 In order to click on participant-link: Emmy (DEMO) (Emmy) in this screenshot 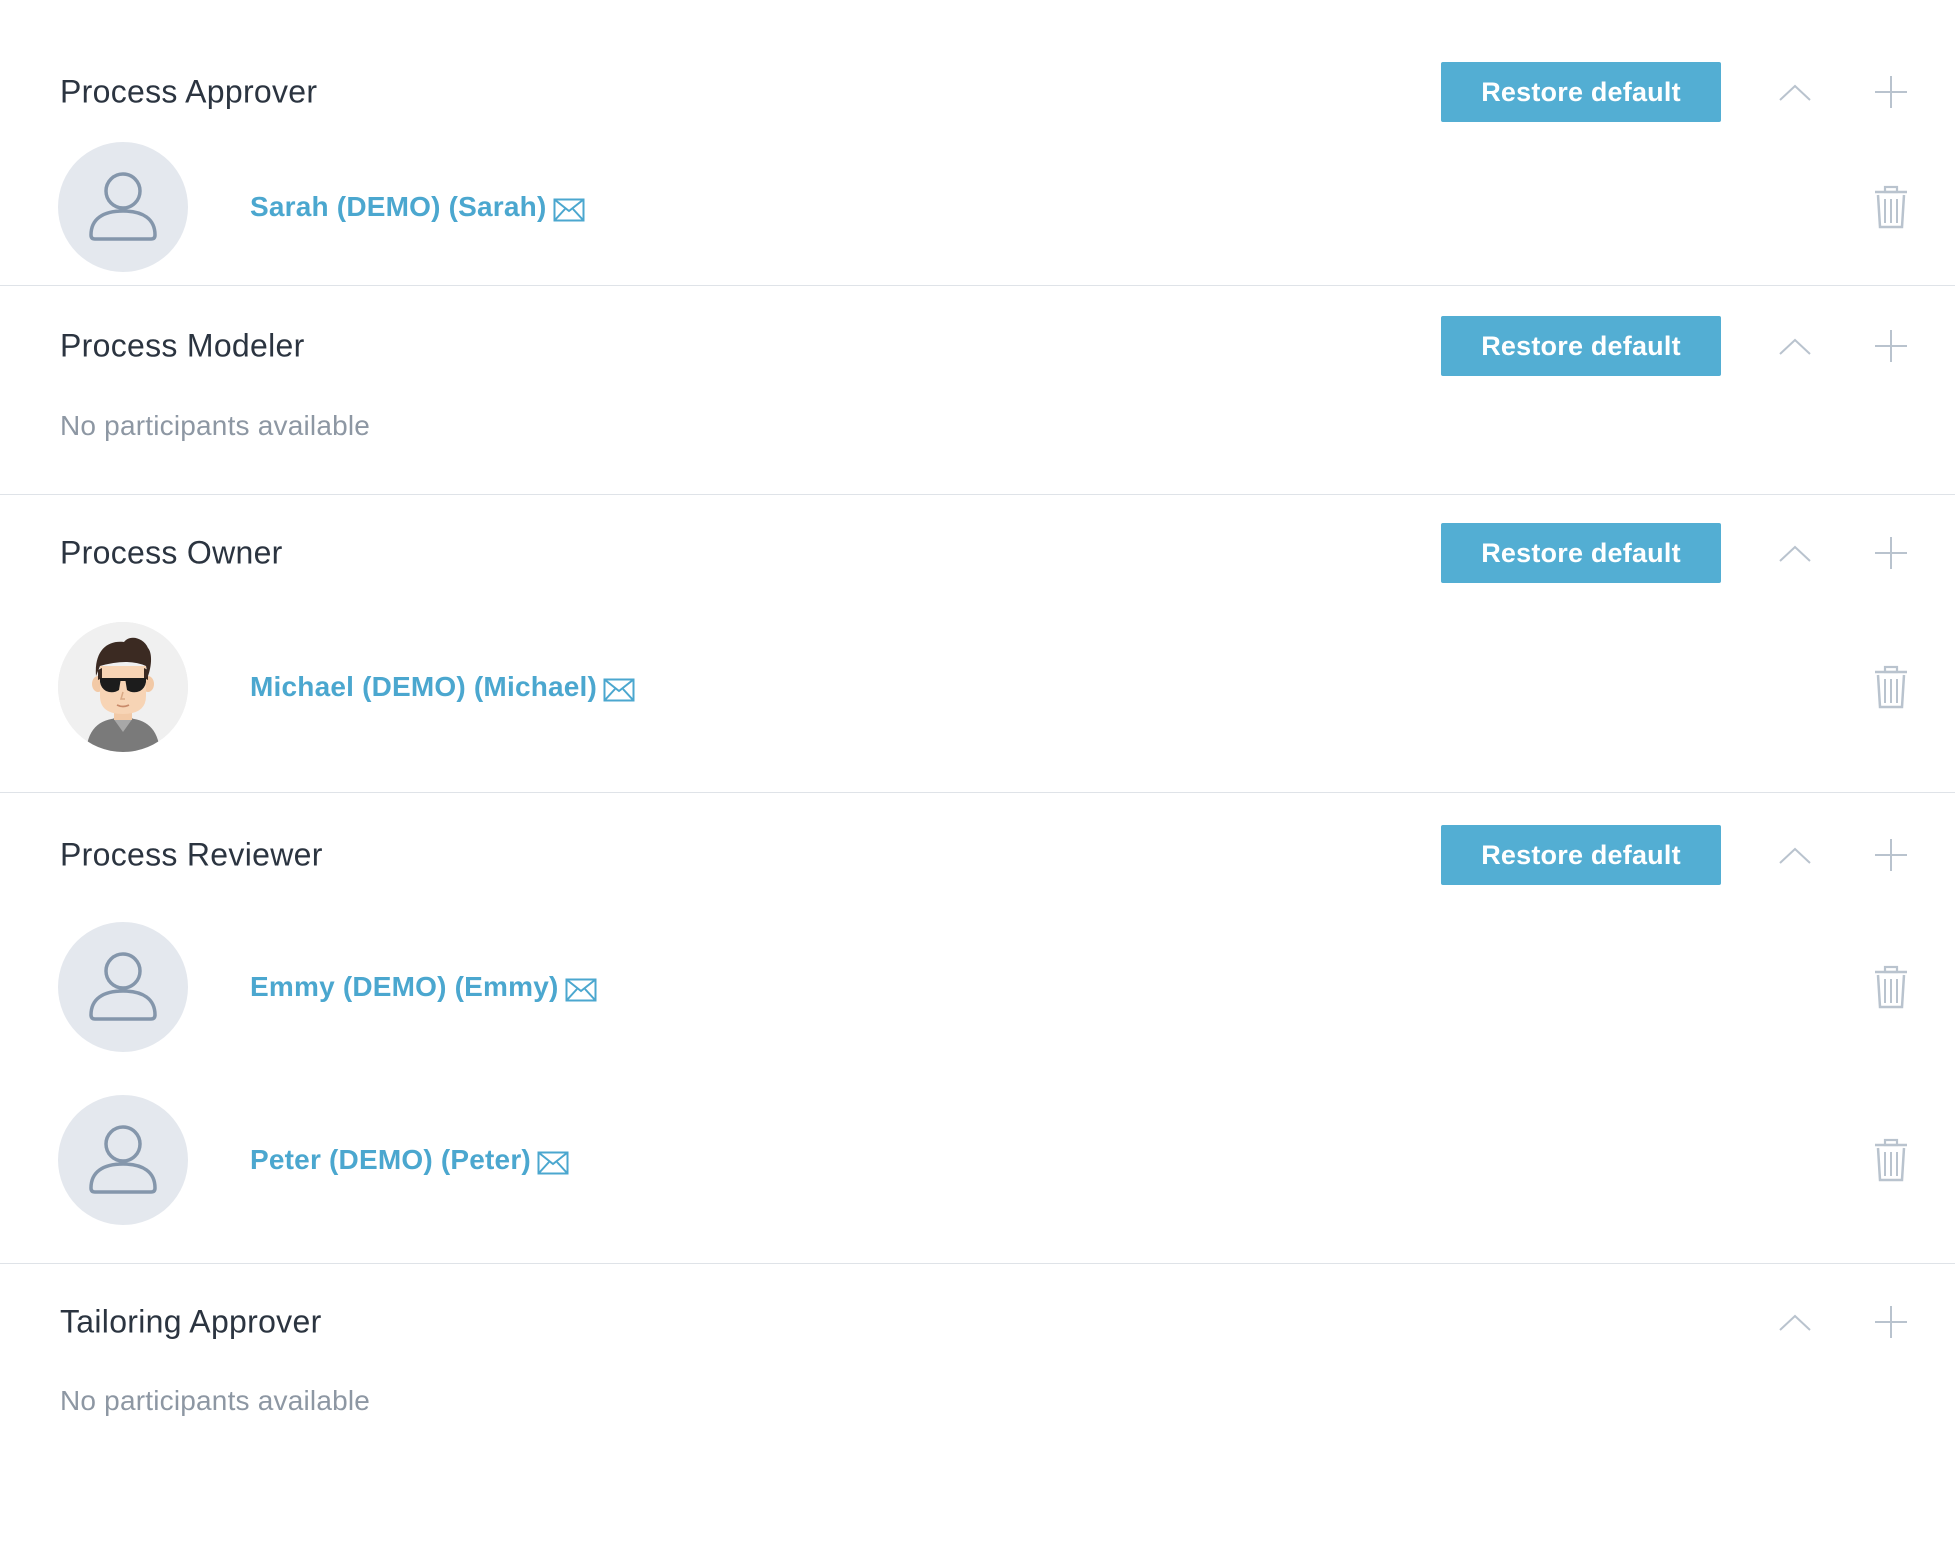, I will do `click(423, 987)`.